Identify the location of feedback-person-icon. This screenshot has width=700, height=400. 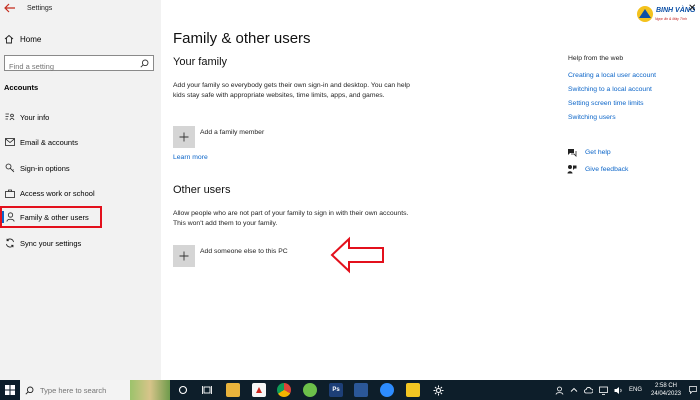
(572, 169).